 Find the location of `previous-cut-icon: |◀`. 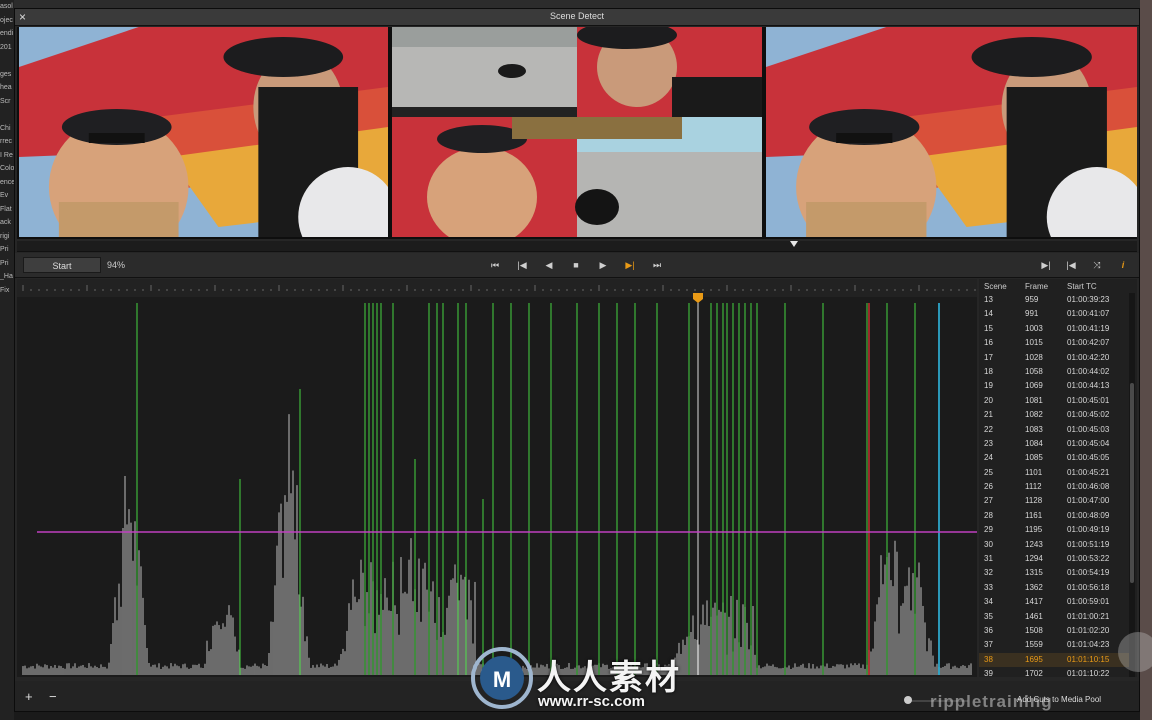

previous-cut-icon: |◀ is located at coordinates (522, 265).